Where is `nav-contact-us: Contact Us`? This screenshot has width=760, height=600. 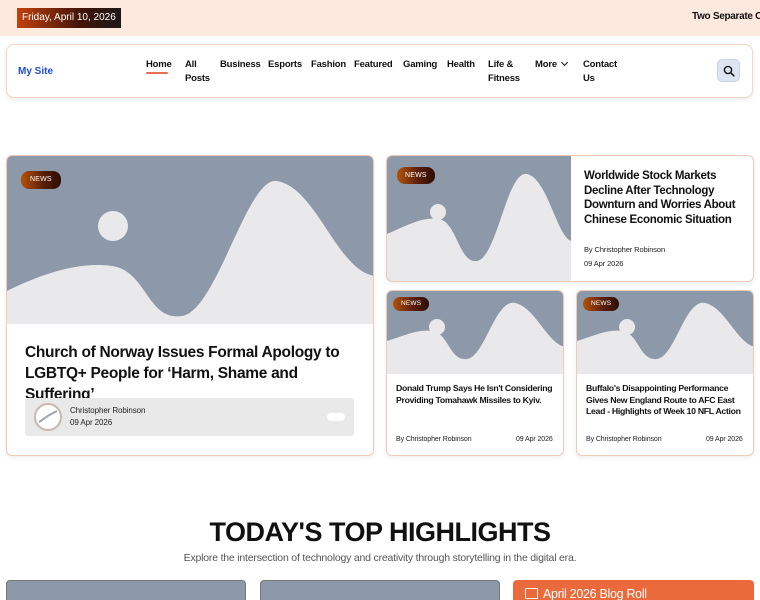
nav-contact-us: Contact Us is located at coordinates (600, 71).